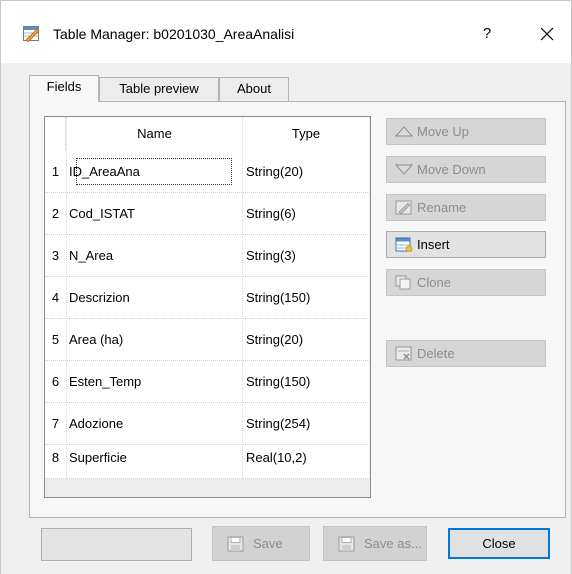 Image resolution: width=572 pixels, height=574 pixels. What do you see at coordinates (154, 213) in the screenshot?
I see `field-name-cell: Cod_ISTAT` at bounding box center [154, 213].